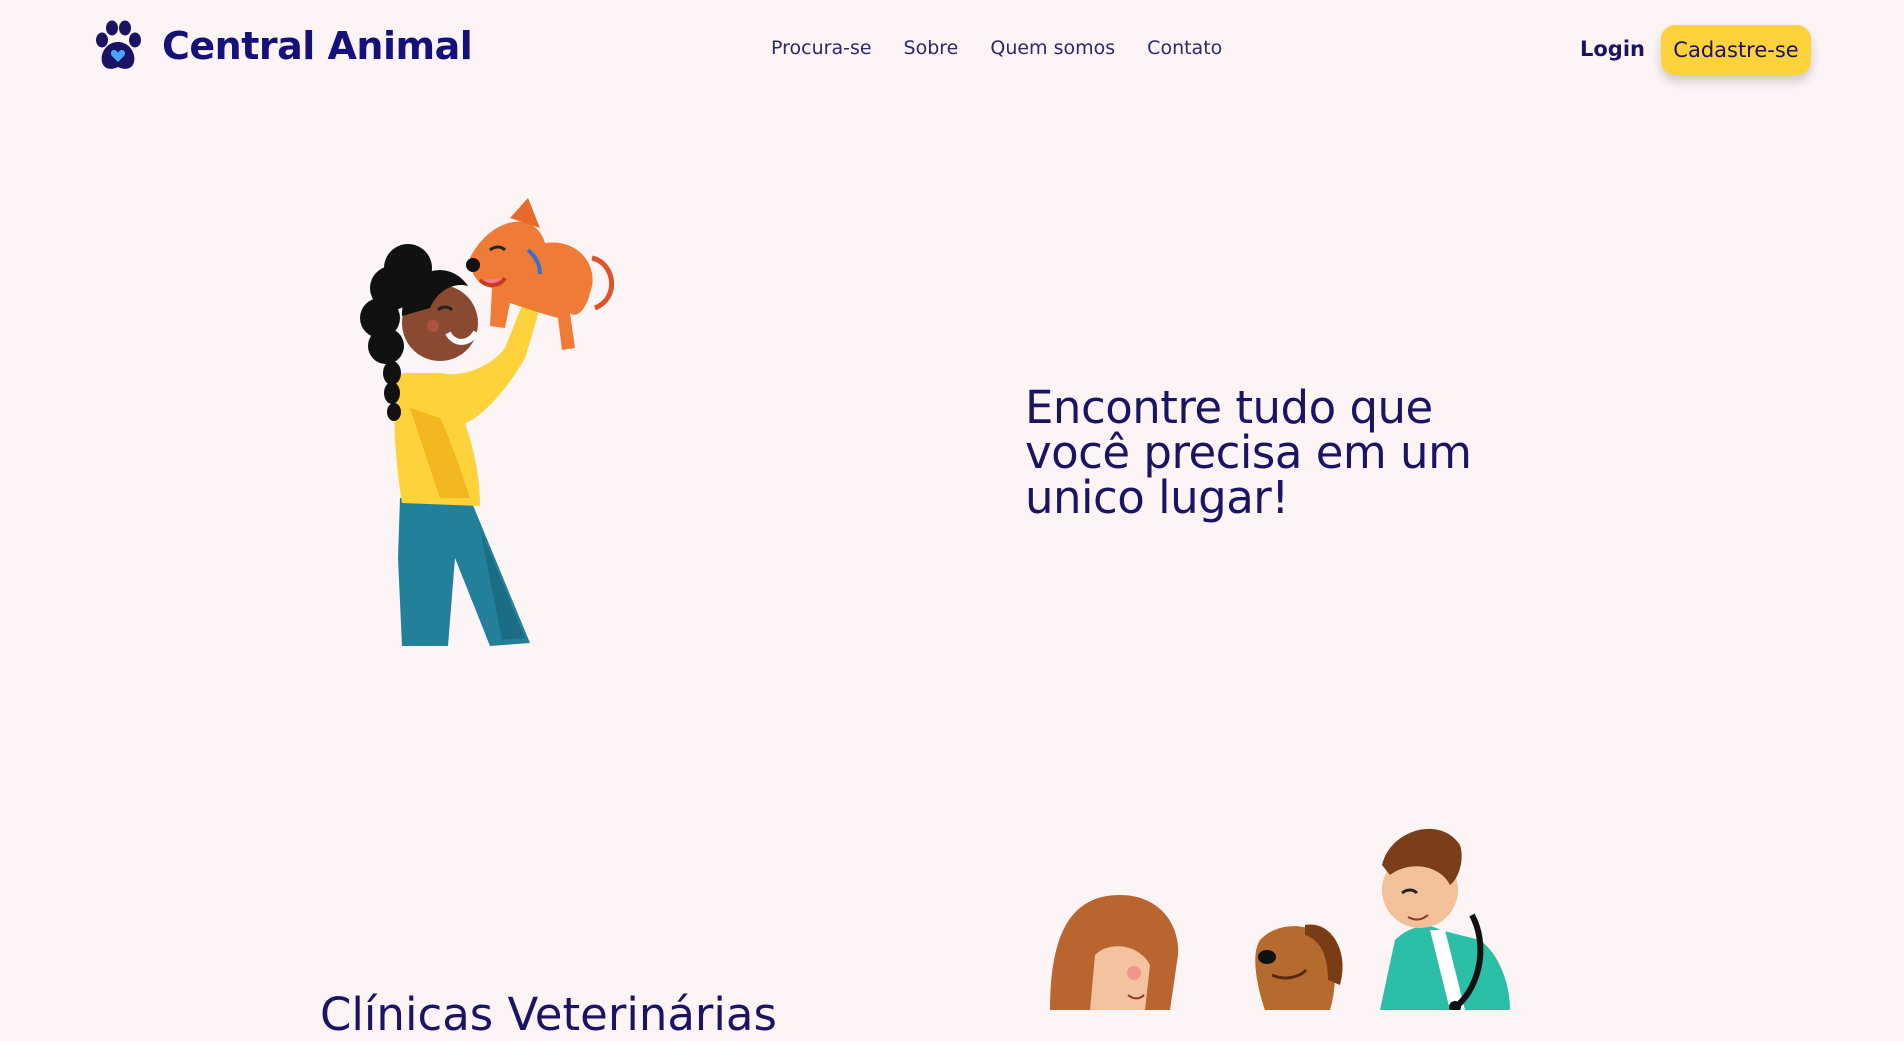 The image size is (1904, 1041). I want to click on woman-lifting-dog-illustration, so click(490, 427).